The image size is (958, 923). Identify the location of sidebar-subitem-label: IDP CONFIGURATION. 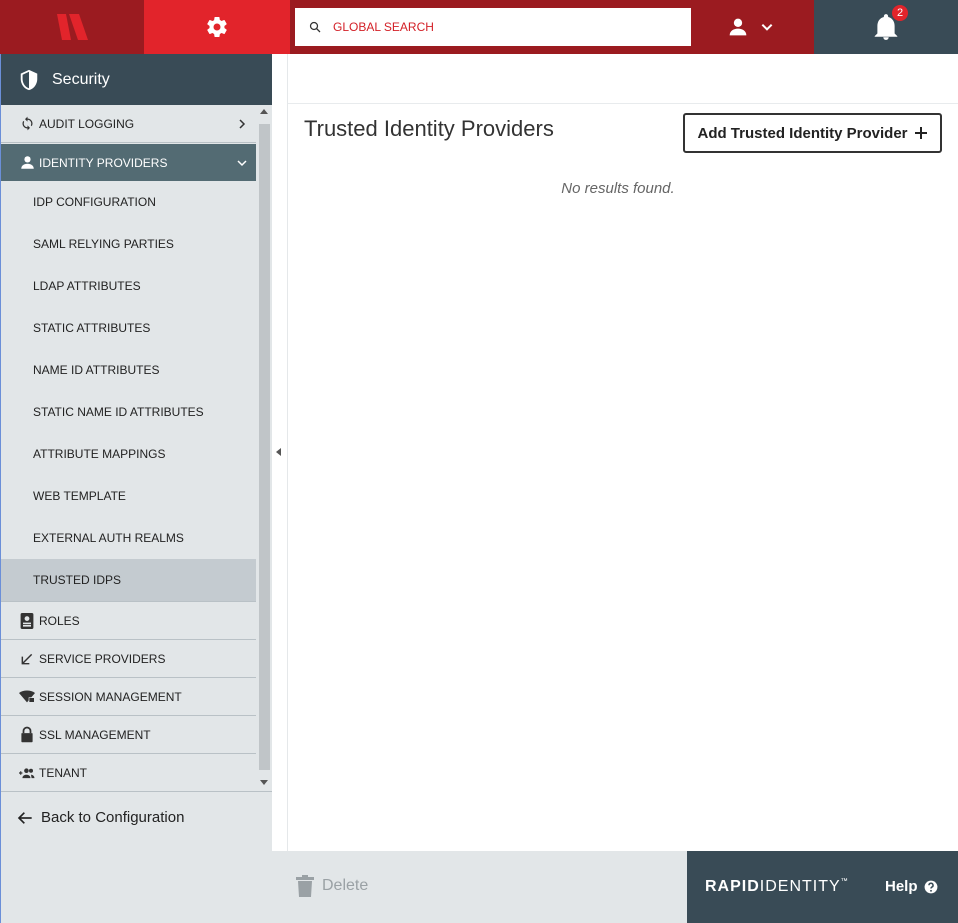
(94, 202).